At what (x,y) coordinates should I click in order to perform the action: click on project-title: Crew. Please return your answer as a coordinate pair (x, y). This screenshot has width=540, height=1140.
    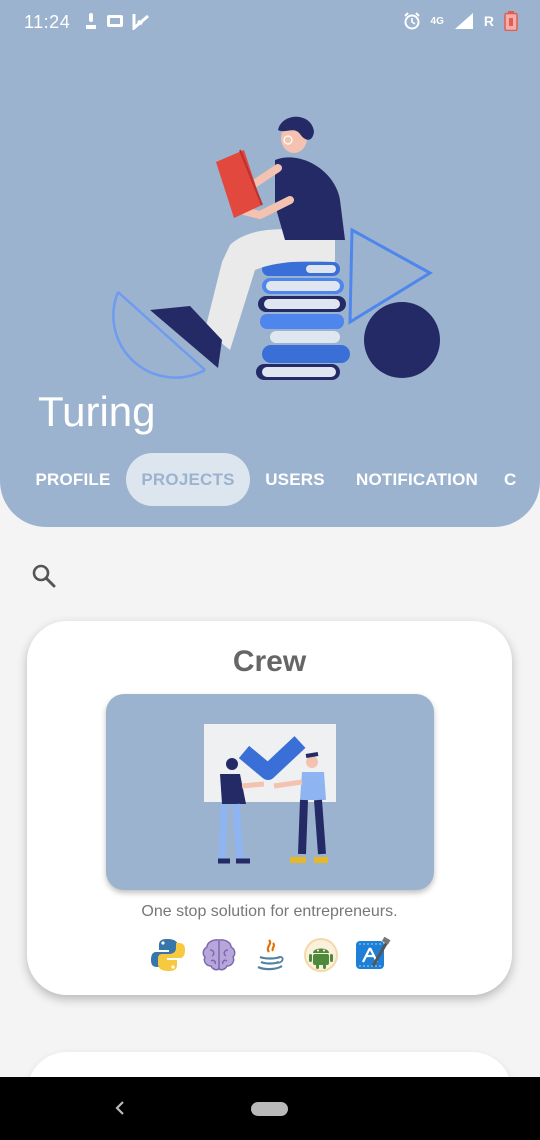
    Looking at the image, I should click on (269, 661).